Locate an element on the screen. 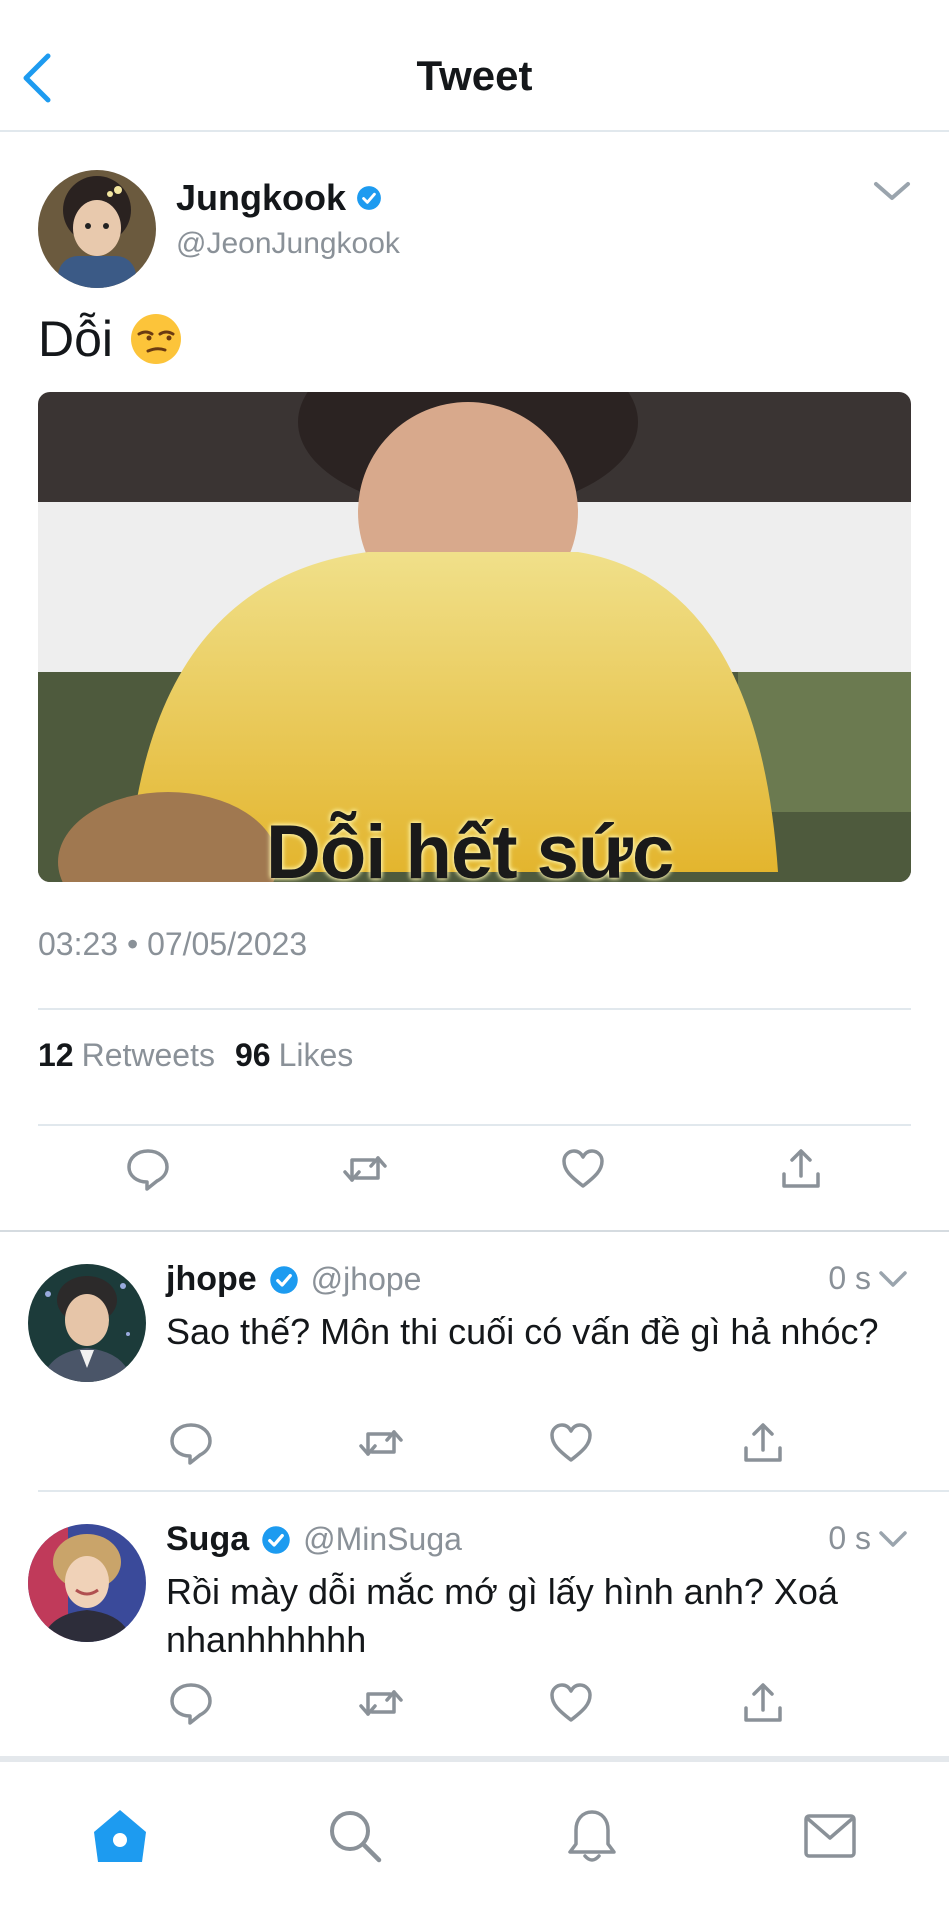 The width and height of the screenshot is (949, 1926). tab-search is located at coordinates (355, 1836).